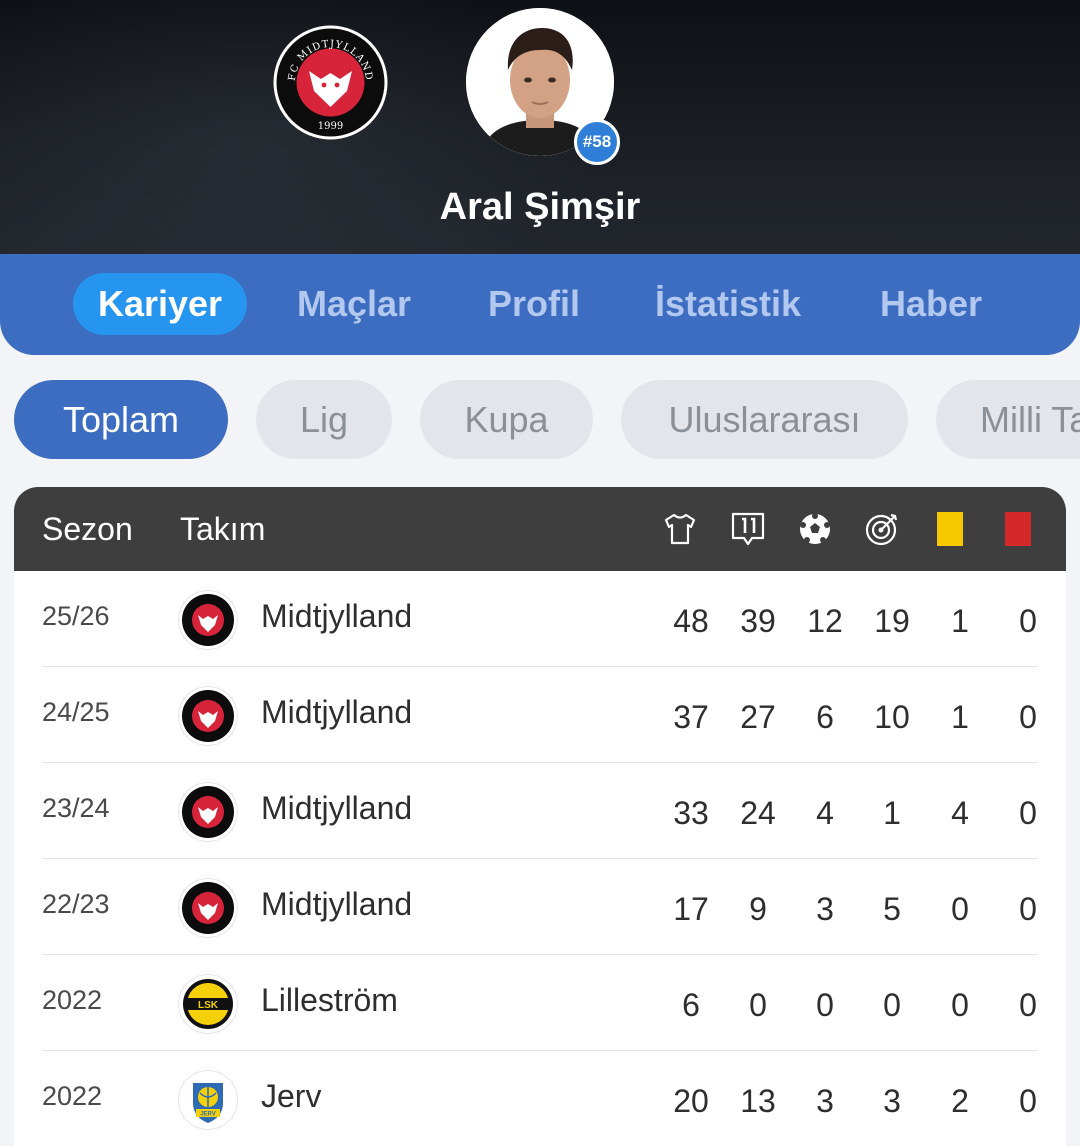 Image resolution: width=1080 pixels, height=1146 pixels. Describe the element at coordinates (691, 909) in the screenshot. I see `stat-appearances: 17` at that location.